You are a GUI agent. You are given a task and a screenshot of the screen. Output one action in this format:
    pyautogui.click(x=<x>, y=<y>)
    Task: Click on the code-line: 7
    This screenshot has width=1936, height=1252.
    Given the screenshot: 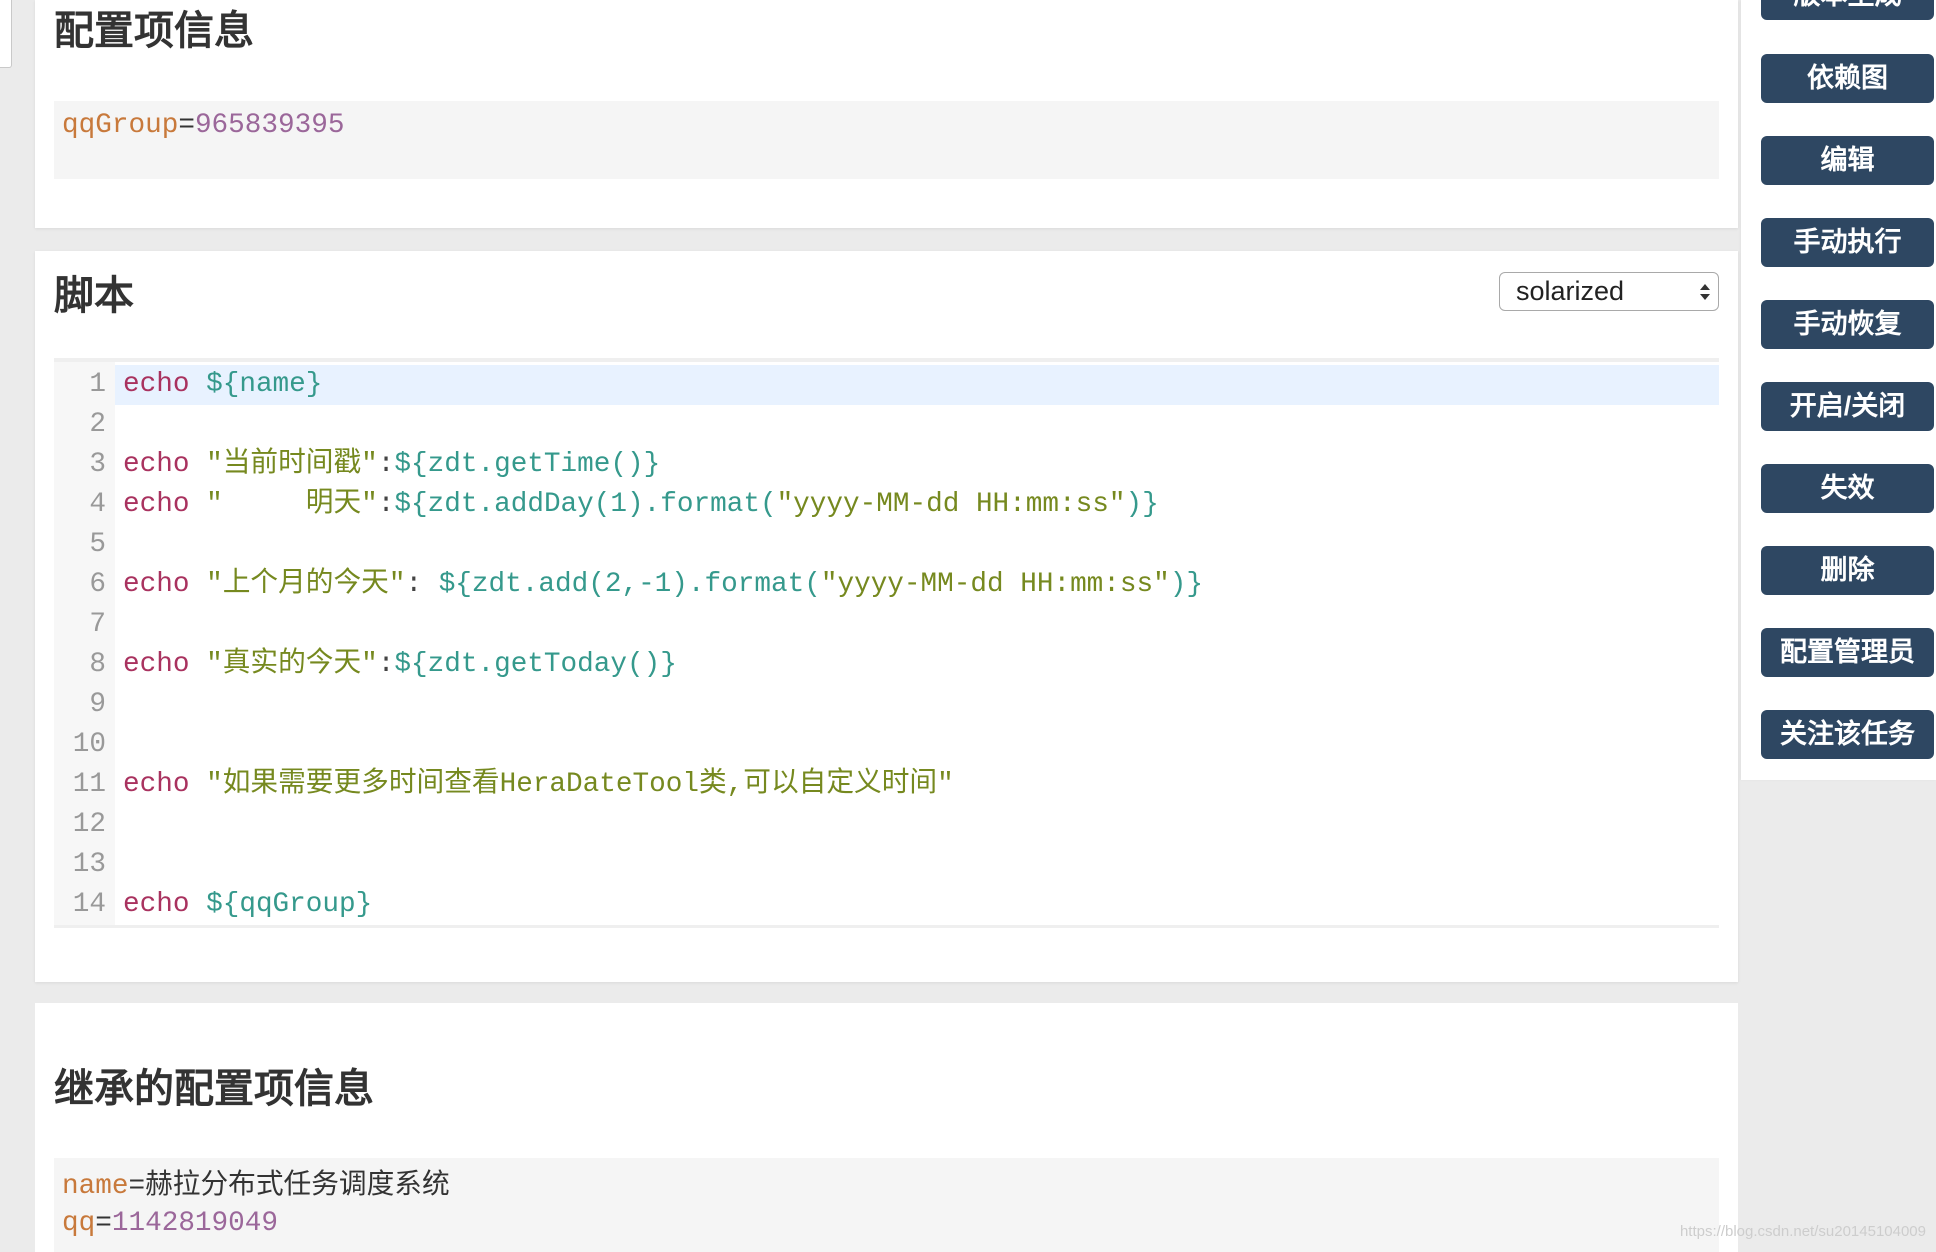 What is the action you would take?
    pyautogui.click(x=886, y=625)
    